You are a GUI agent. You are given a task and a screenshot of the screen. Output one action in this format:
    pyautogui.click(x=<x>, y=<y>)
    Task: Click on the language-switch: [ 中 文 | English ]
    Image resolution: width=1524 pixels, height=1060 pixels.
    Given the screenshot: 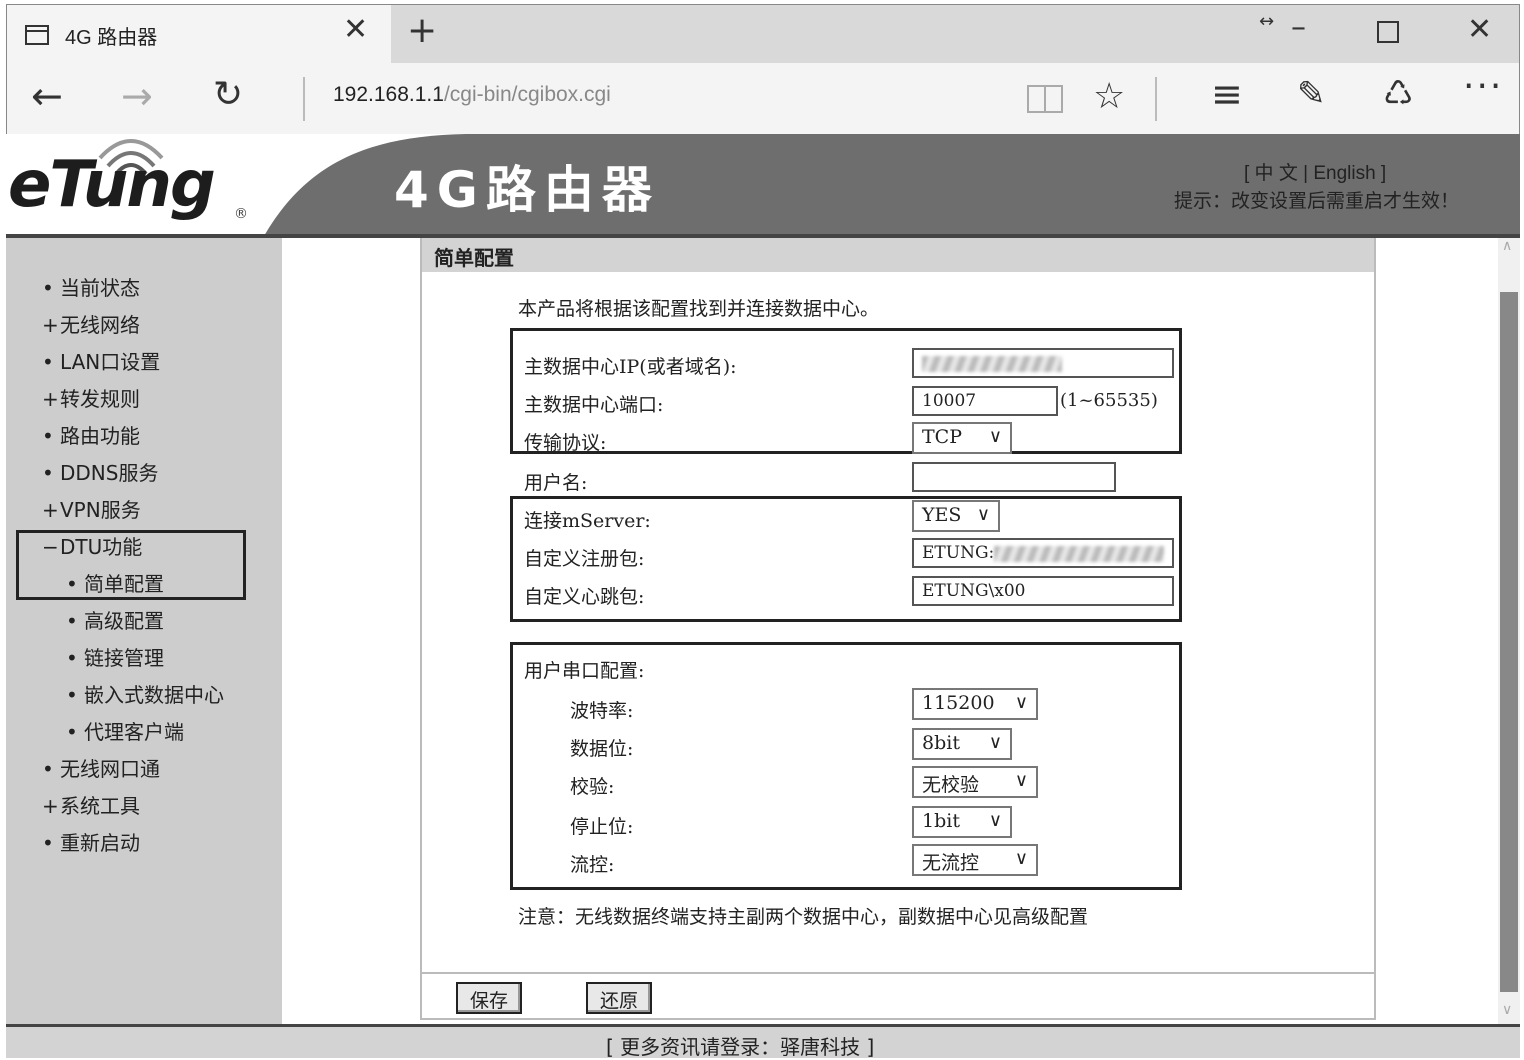 What is the action you would take?
    pyautogui.click(x=1315, y=171)
    